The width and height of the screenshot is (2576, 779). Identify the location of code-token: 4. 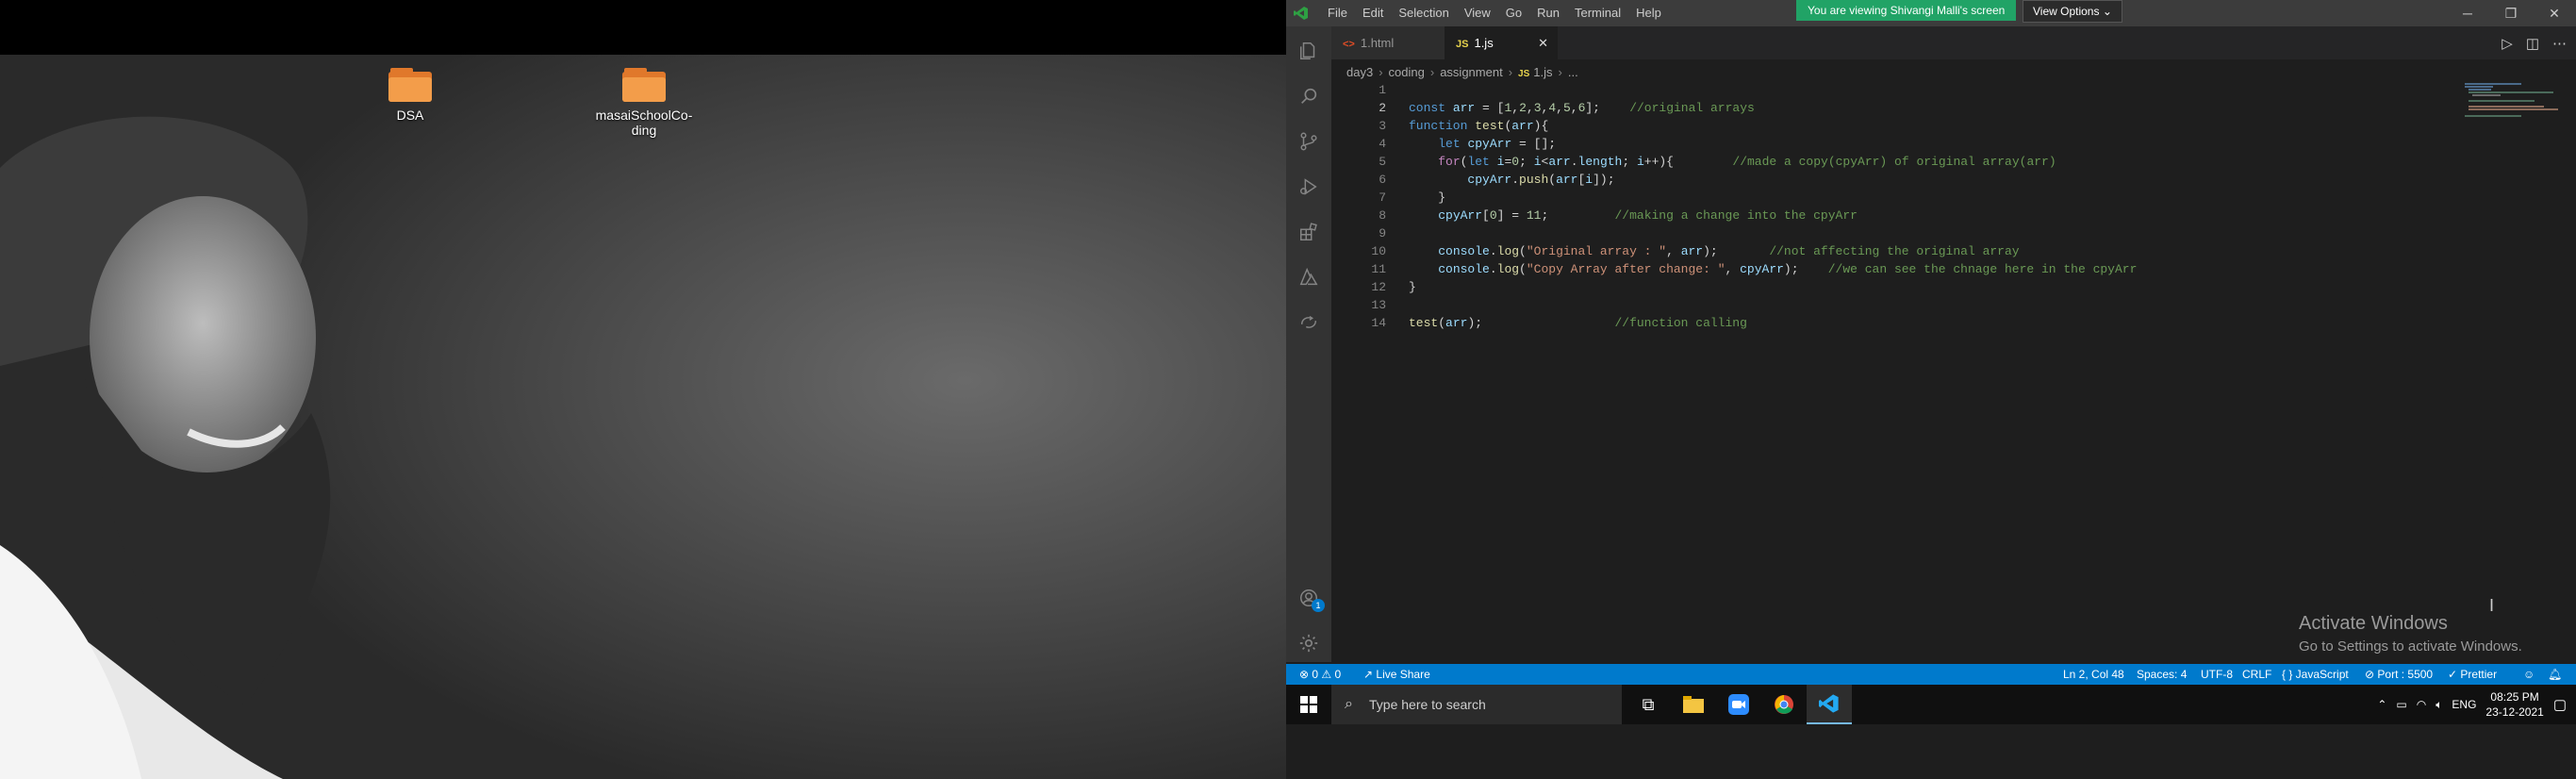
(1552, 108).